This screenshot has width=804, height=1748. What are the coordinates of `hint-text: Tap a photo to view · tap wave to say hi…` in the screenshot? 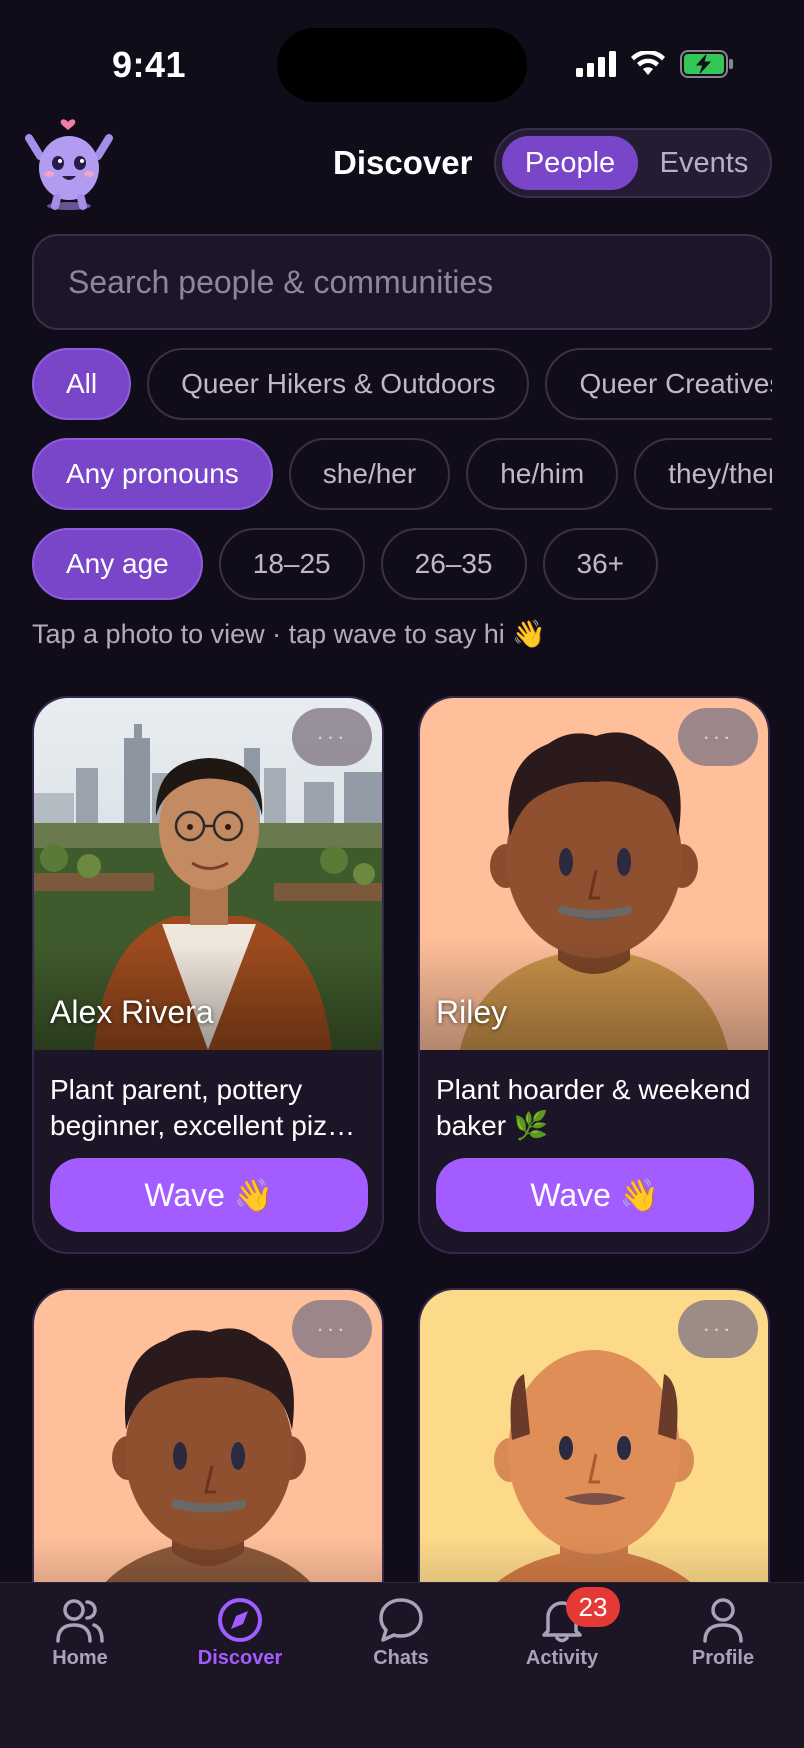 It's located at (289, 634).